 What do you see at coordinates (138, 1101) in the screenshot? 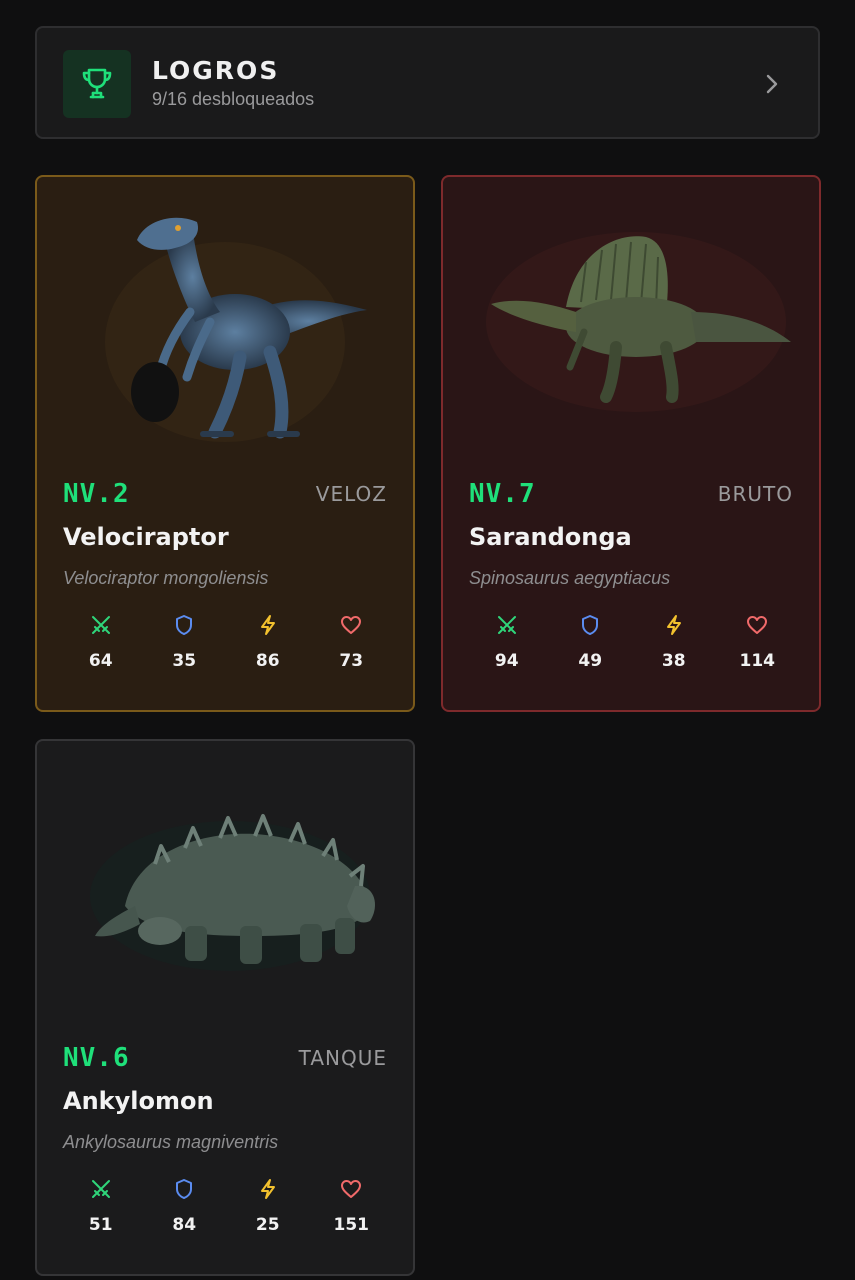
I see `dino-name: Ankylomon` at bounding box center [138, 1101].